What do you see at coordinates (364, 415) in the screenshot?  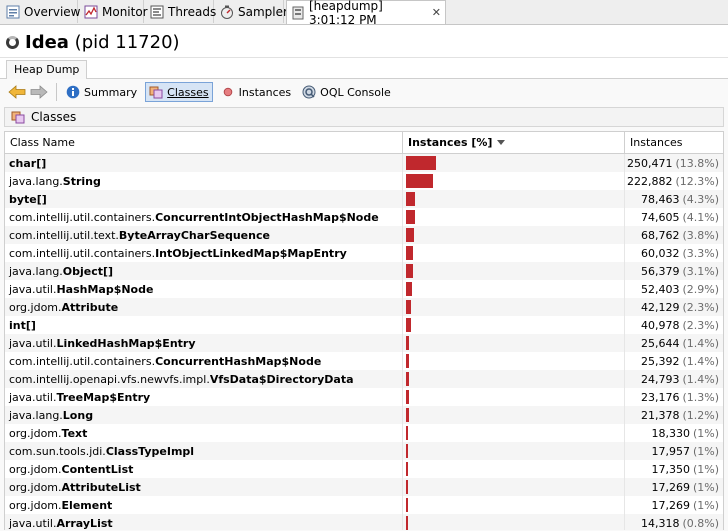 I see `table-row: java.lang. Long 21,378 (1.2%)` at bounding box center [364, 415].